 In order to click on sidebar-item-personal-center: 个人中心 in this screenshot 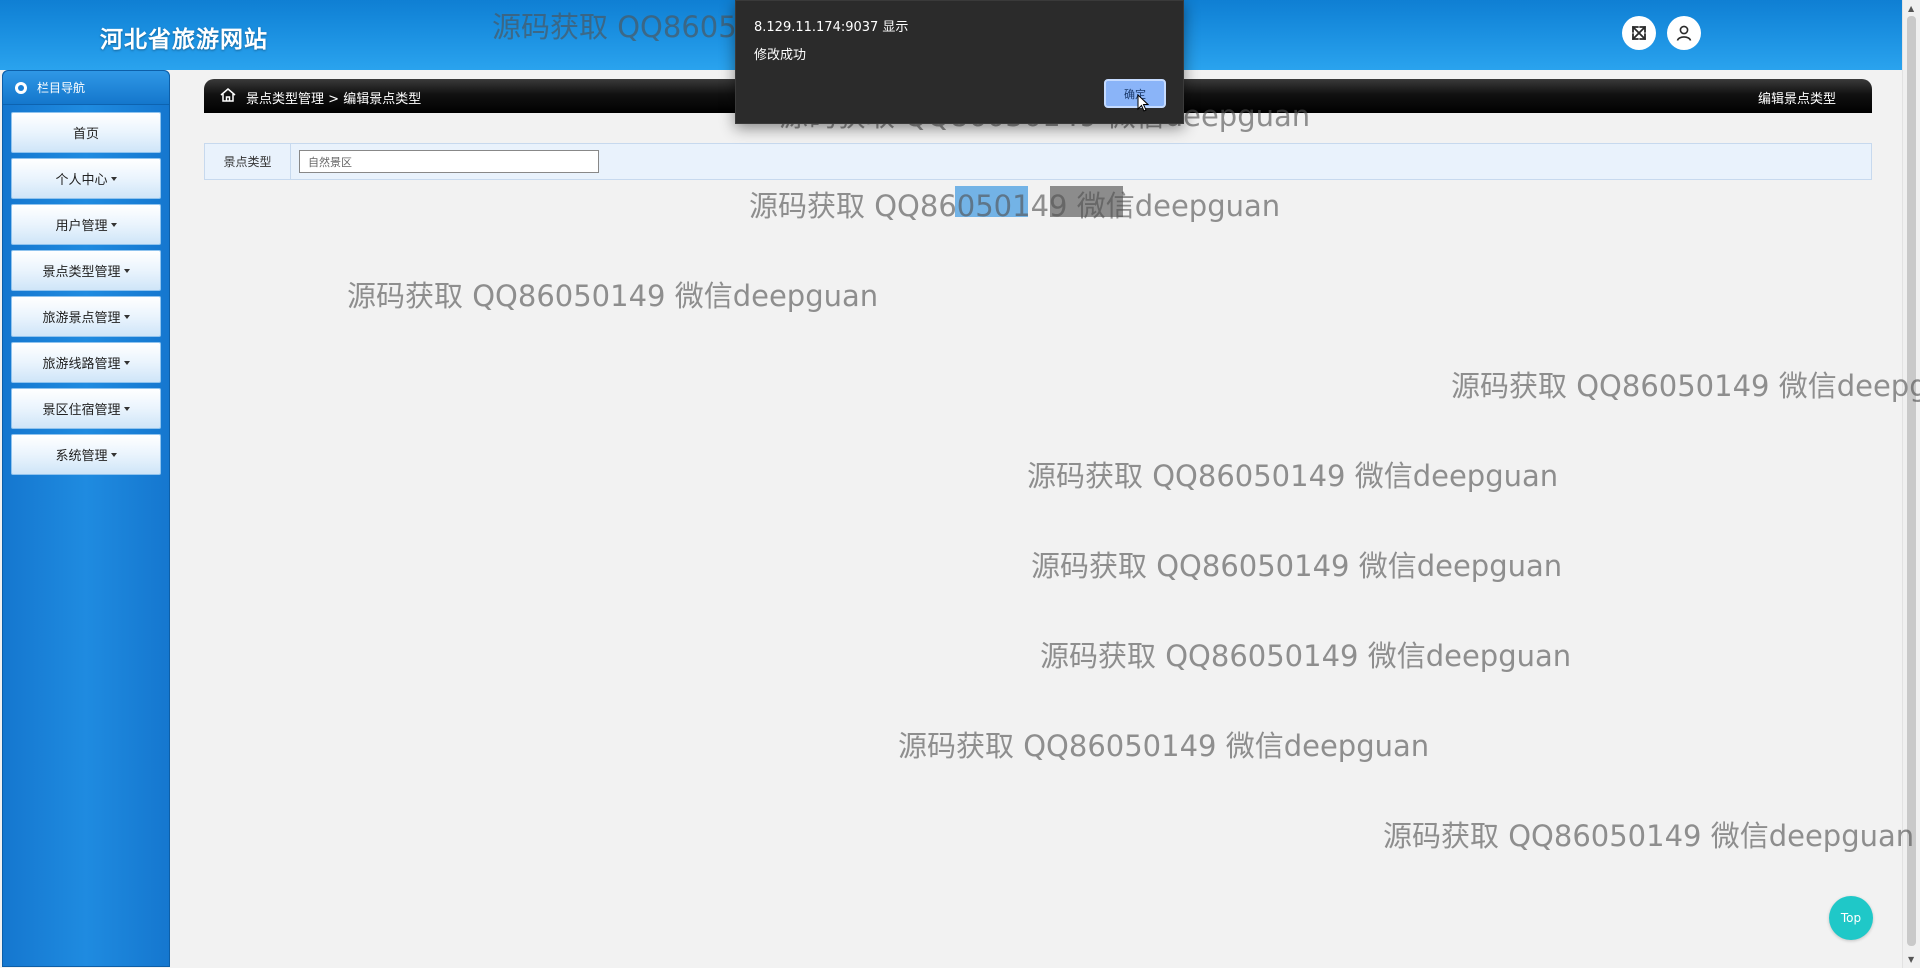, I will do `click(86, 178)`.